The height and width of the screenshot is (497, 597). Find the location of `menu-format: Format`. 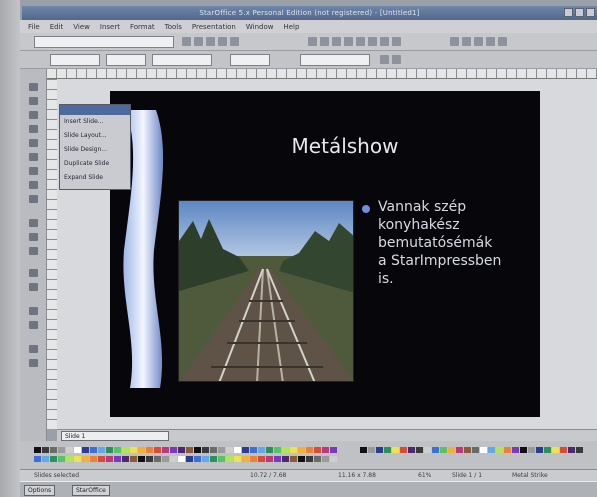

menu-format: Format is located at coordinates (142, 27).